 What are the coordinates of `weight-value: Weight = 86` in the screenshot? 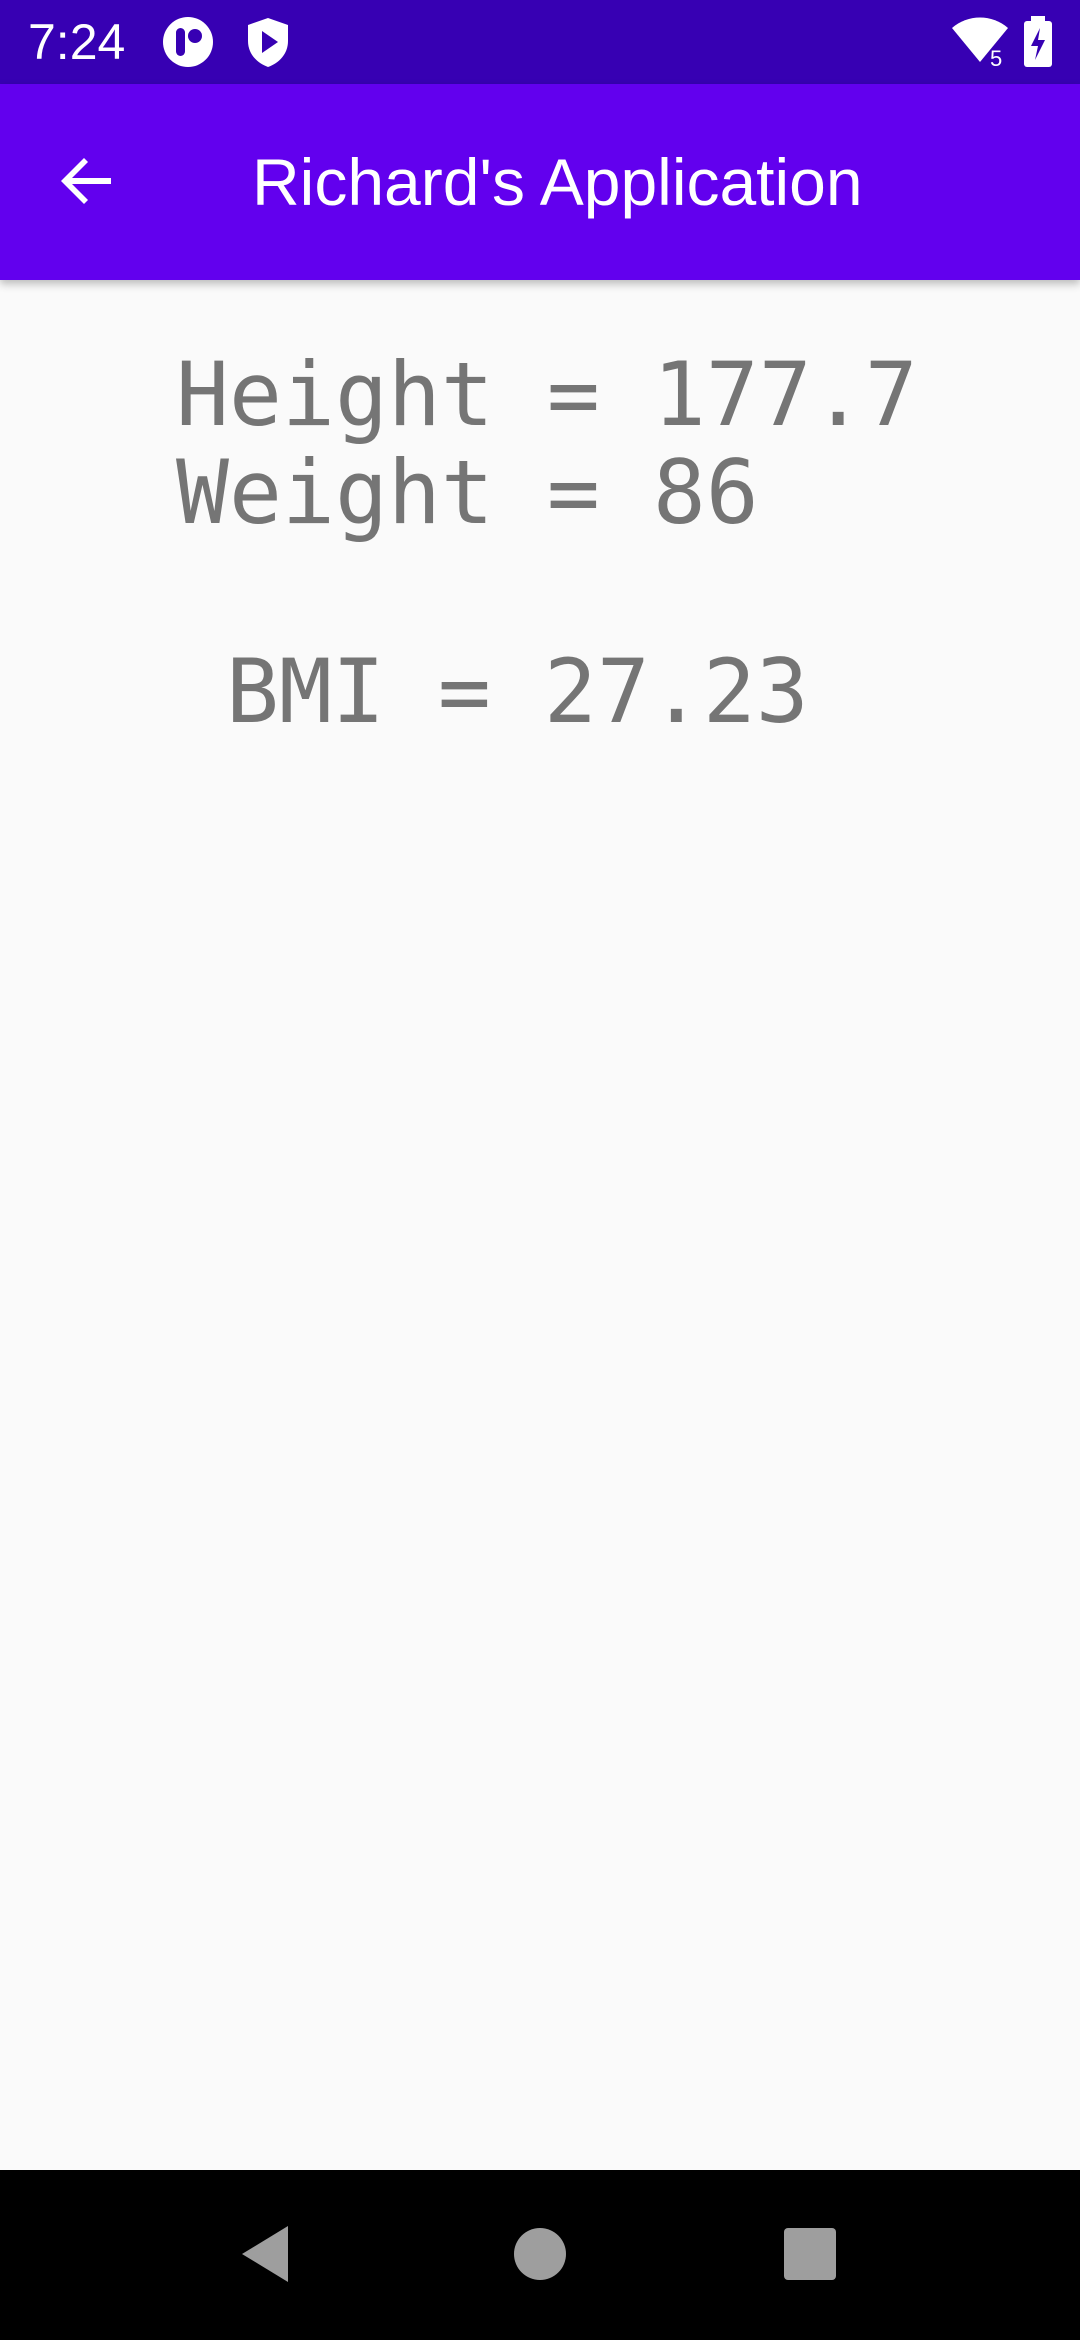 It's located at (467, 492).